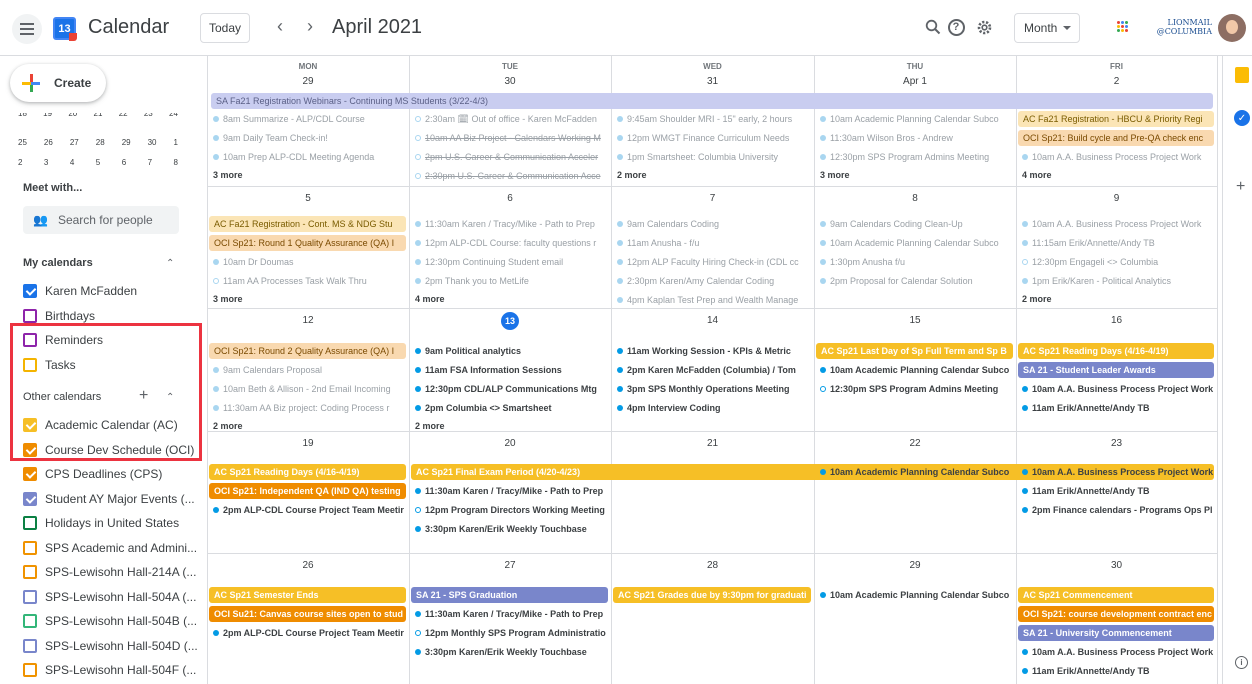 Image resolution: width=1252 pixels, height=684 pixels. I want to click on timed-event: 9am Calendars Coding, so click(712, 224).